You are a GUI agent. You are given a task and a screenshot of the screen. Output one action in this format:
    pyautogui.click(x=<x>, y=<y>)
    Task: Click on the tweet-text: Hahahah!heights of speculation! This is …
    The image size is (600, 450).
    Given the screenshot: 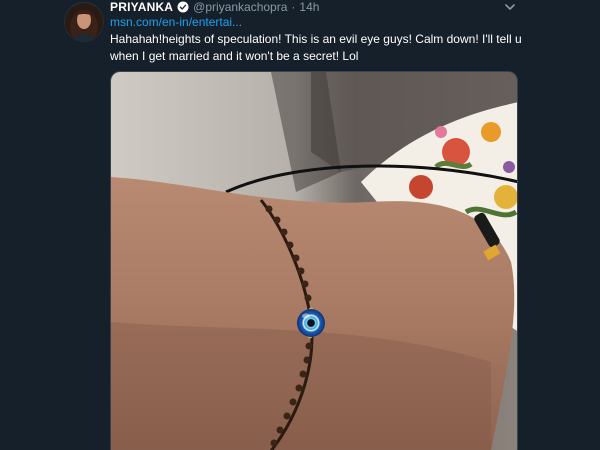 What is the action you would take?
    pyautogui.click(x=316, y=47)
    